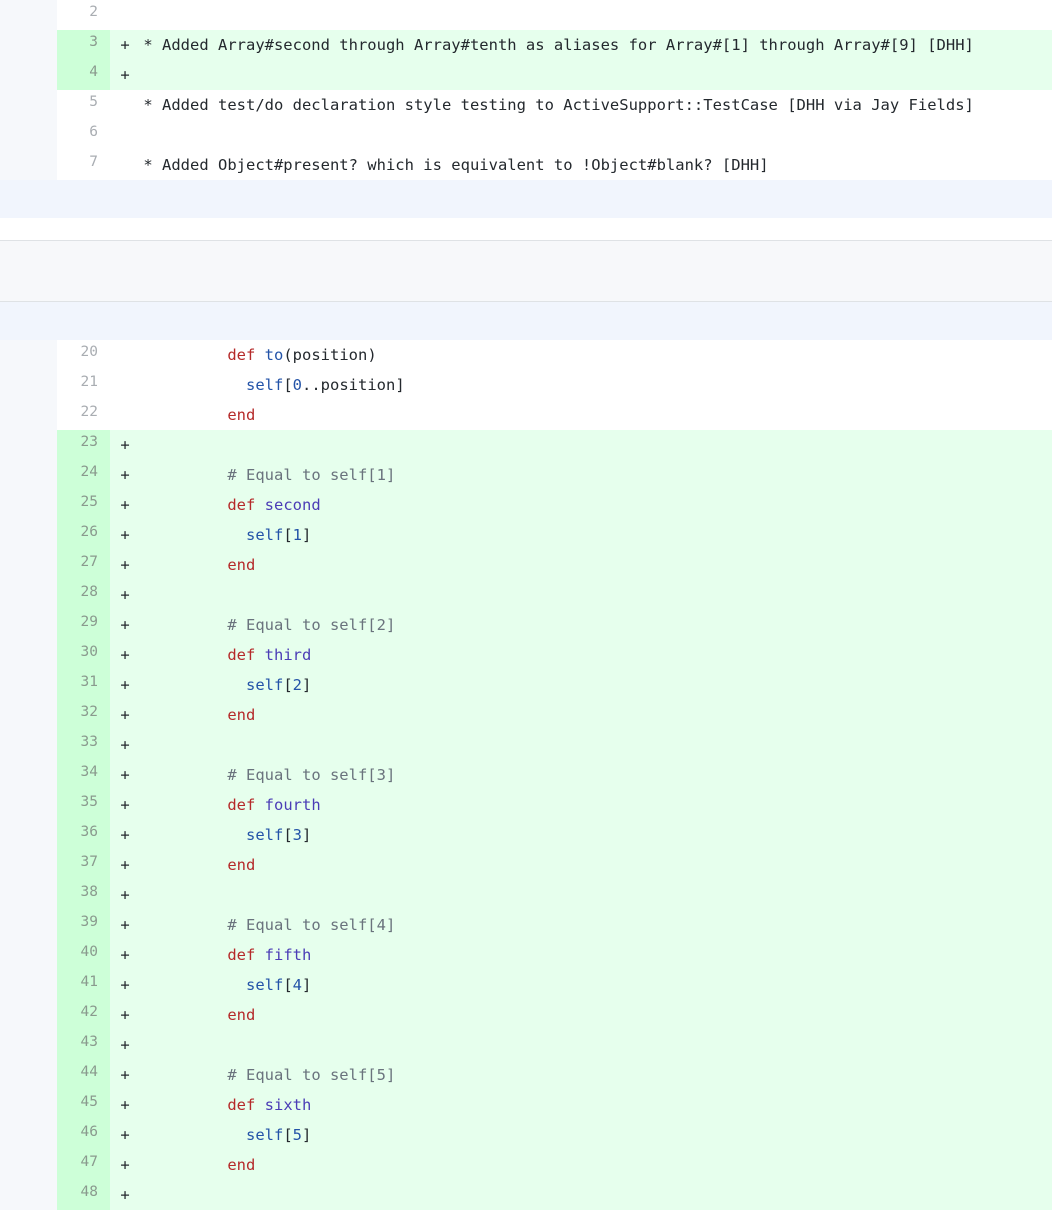 This screenshot has width=1052, height=1210. I want to click on added-line: 43 +, so click(526, 1045).